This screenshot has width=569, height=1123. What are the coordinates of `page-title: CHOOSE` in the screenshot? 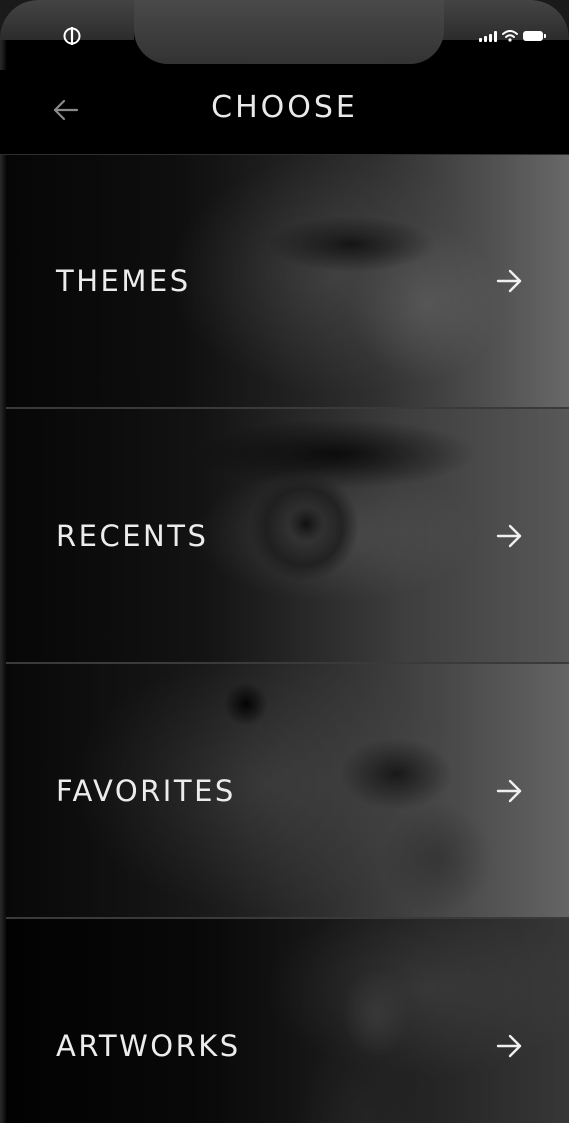 It's located at (284, 107).